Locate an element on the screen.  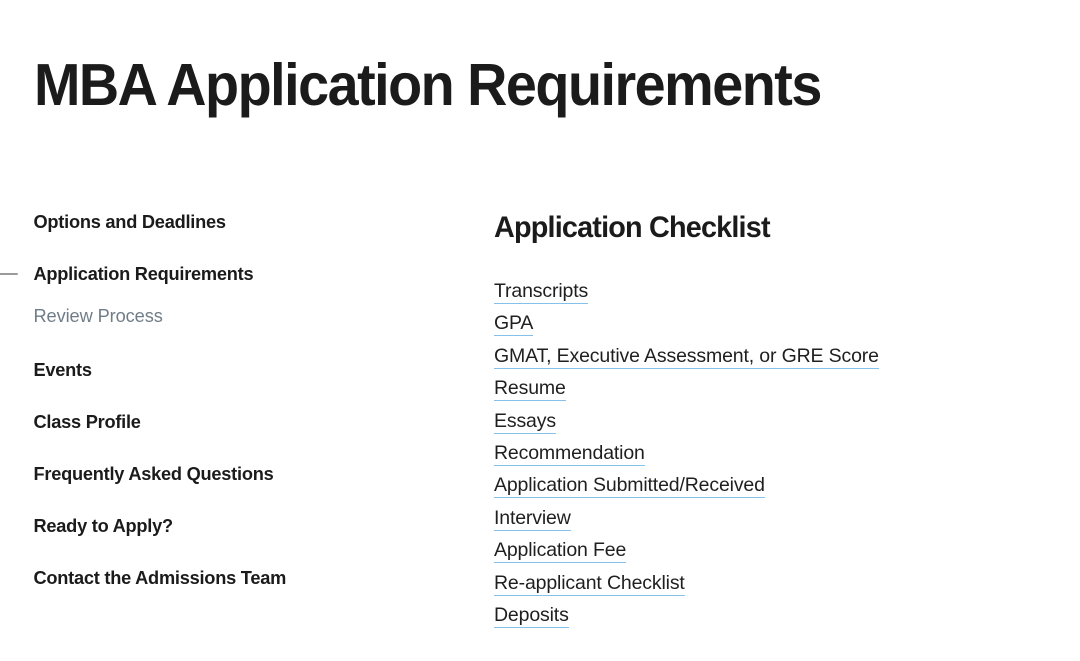
checklist-link-deposits: Deposits is located at coordinates (531, 616).